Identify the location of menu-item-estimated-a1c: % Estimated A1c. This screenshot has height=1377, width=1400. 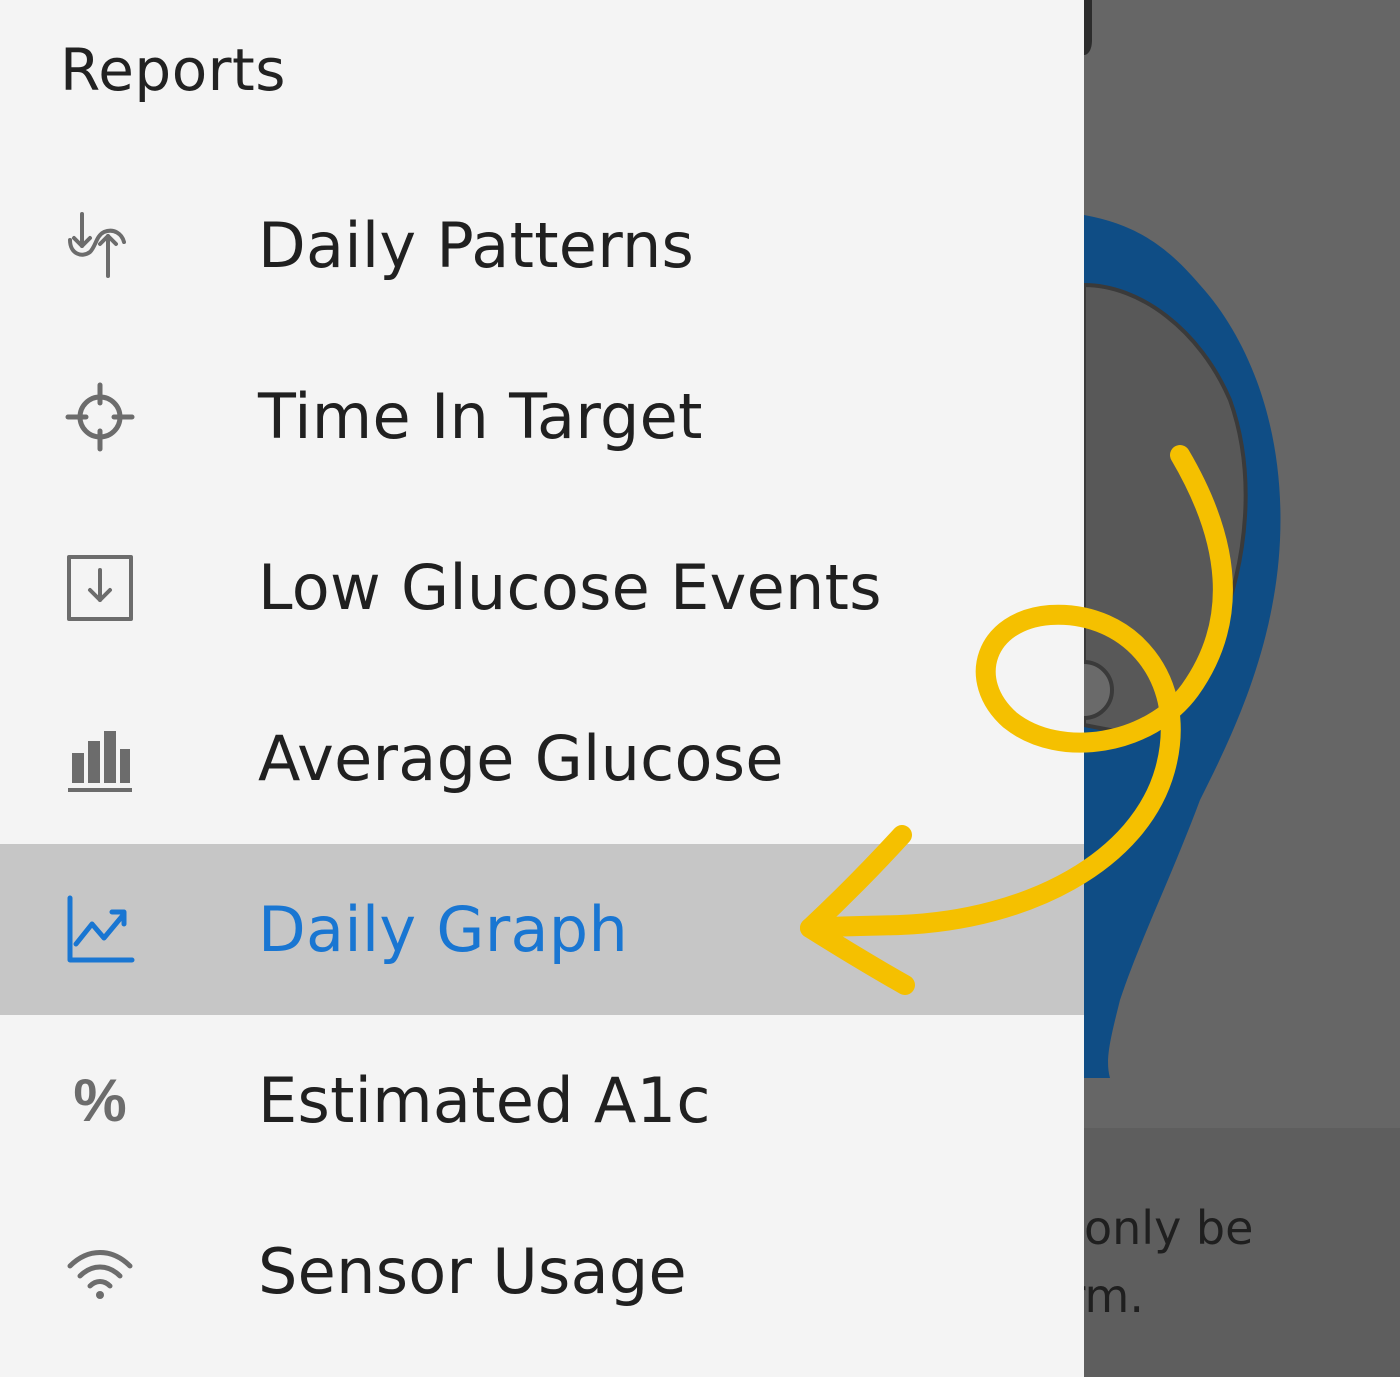
(542, 1100).